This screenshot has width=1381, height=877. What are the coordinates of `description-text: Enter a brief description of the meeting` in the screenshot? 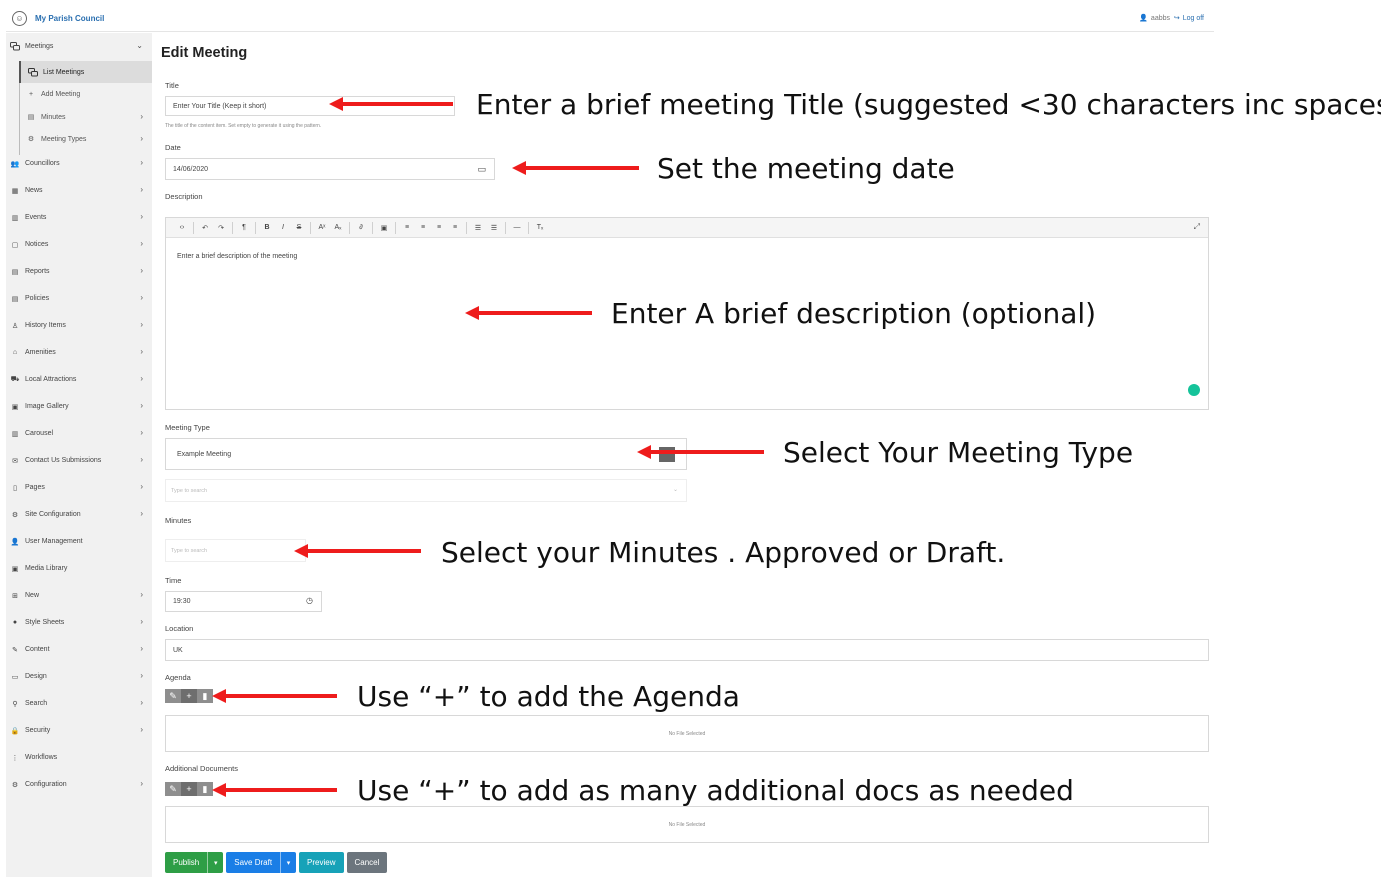 It's located at (237, 256).